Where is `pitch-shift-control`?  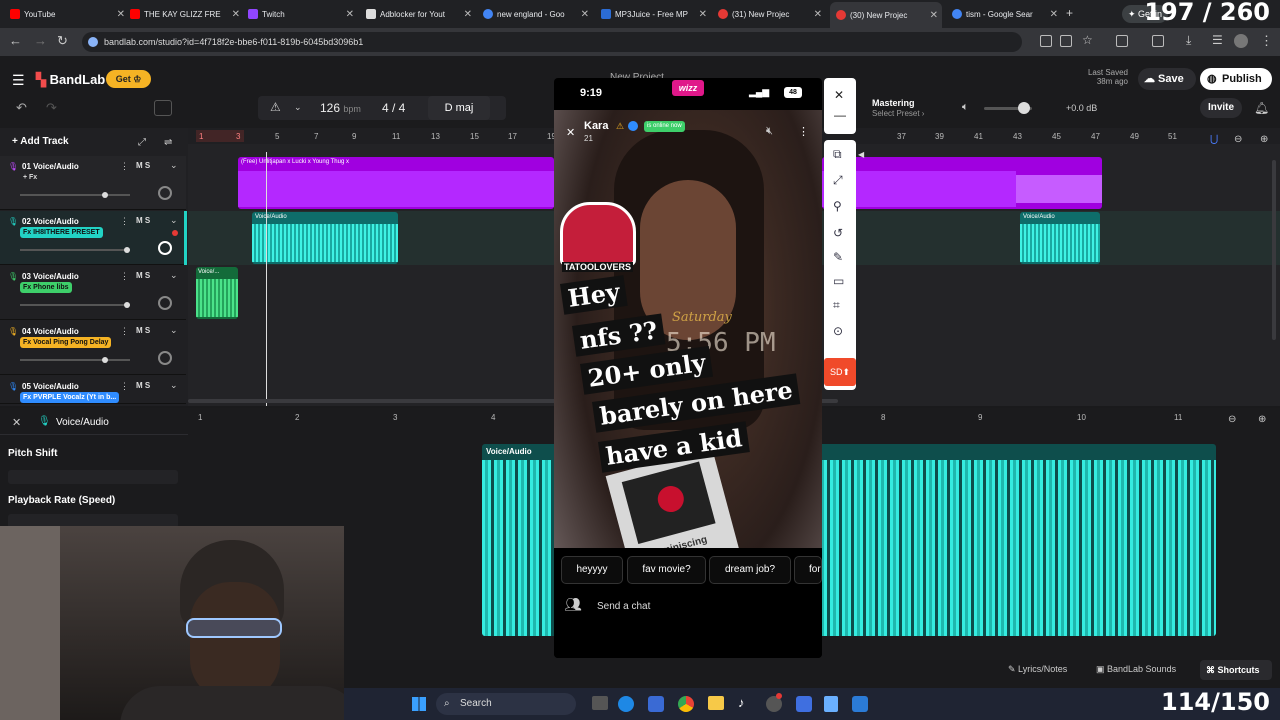 pitch-shift-control is located at coordinates (93, 477).